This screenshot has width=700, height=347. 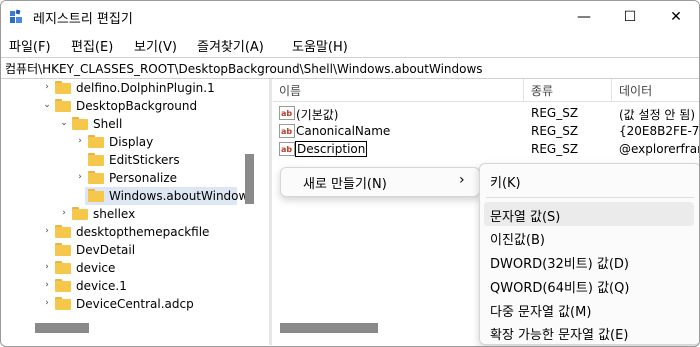 What do you see at coordinates (350, 44) in the screenshot?
I see `menu-bar: 파일(F) 편집(E) 보기(V) 즐겨찾기(A) 도움말(H)` at bounding box center [350, 44].